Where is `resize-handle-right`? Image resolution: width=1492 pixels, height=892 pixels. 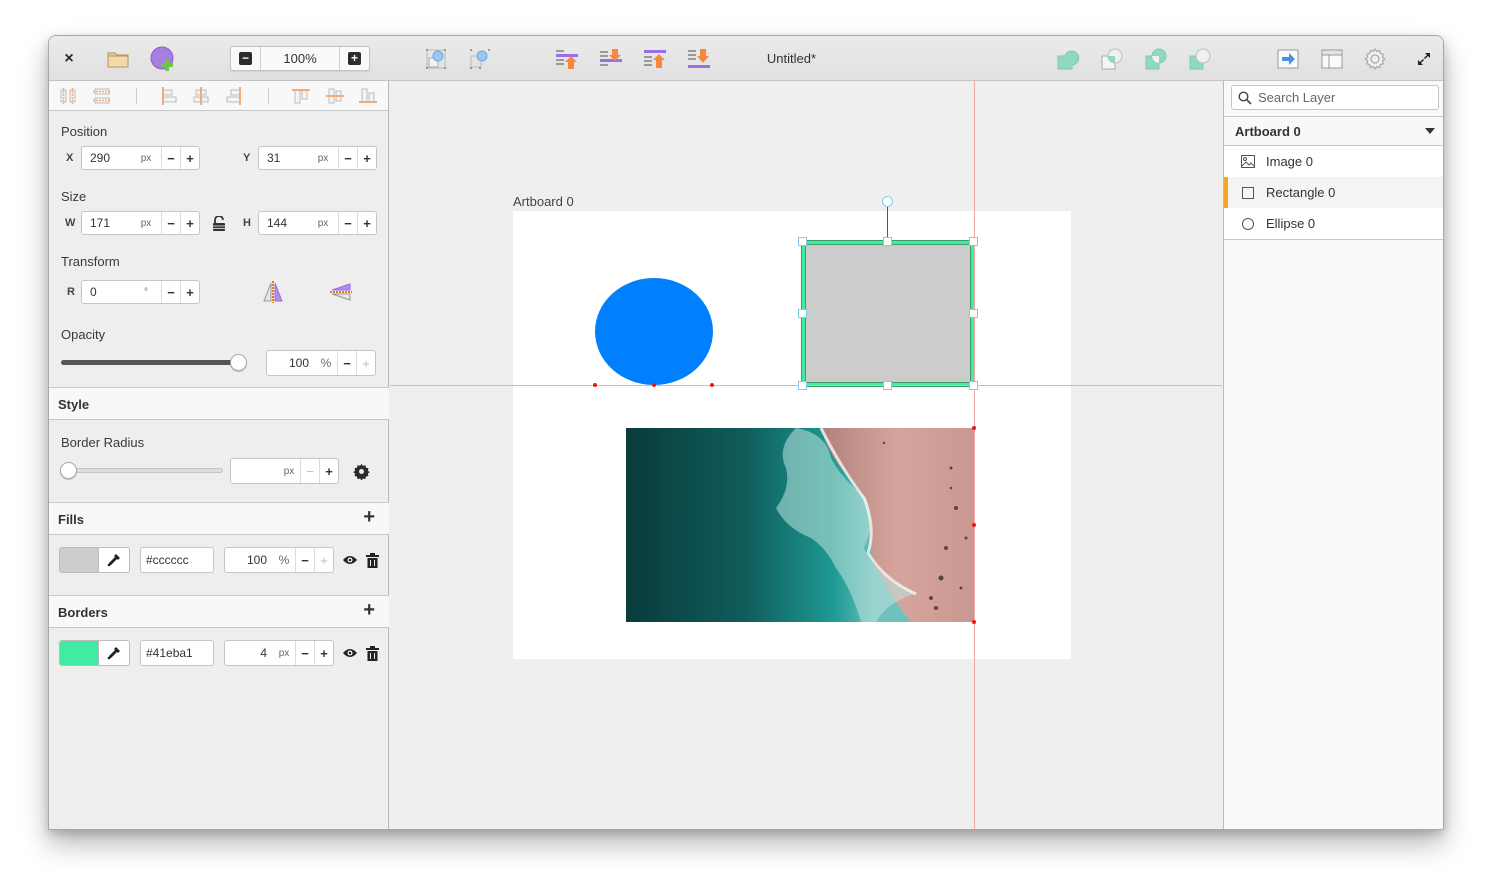
resize-handle-right is located at coordinates (973, 313).